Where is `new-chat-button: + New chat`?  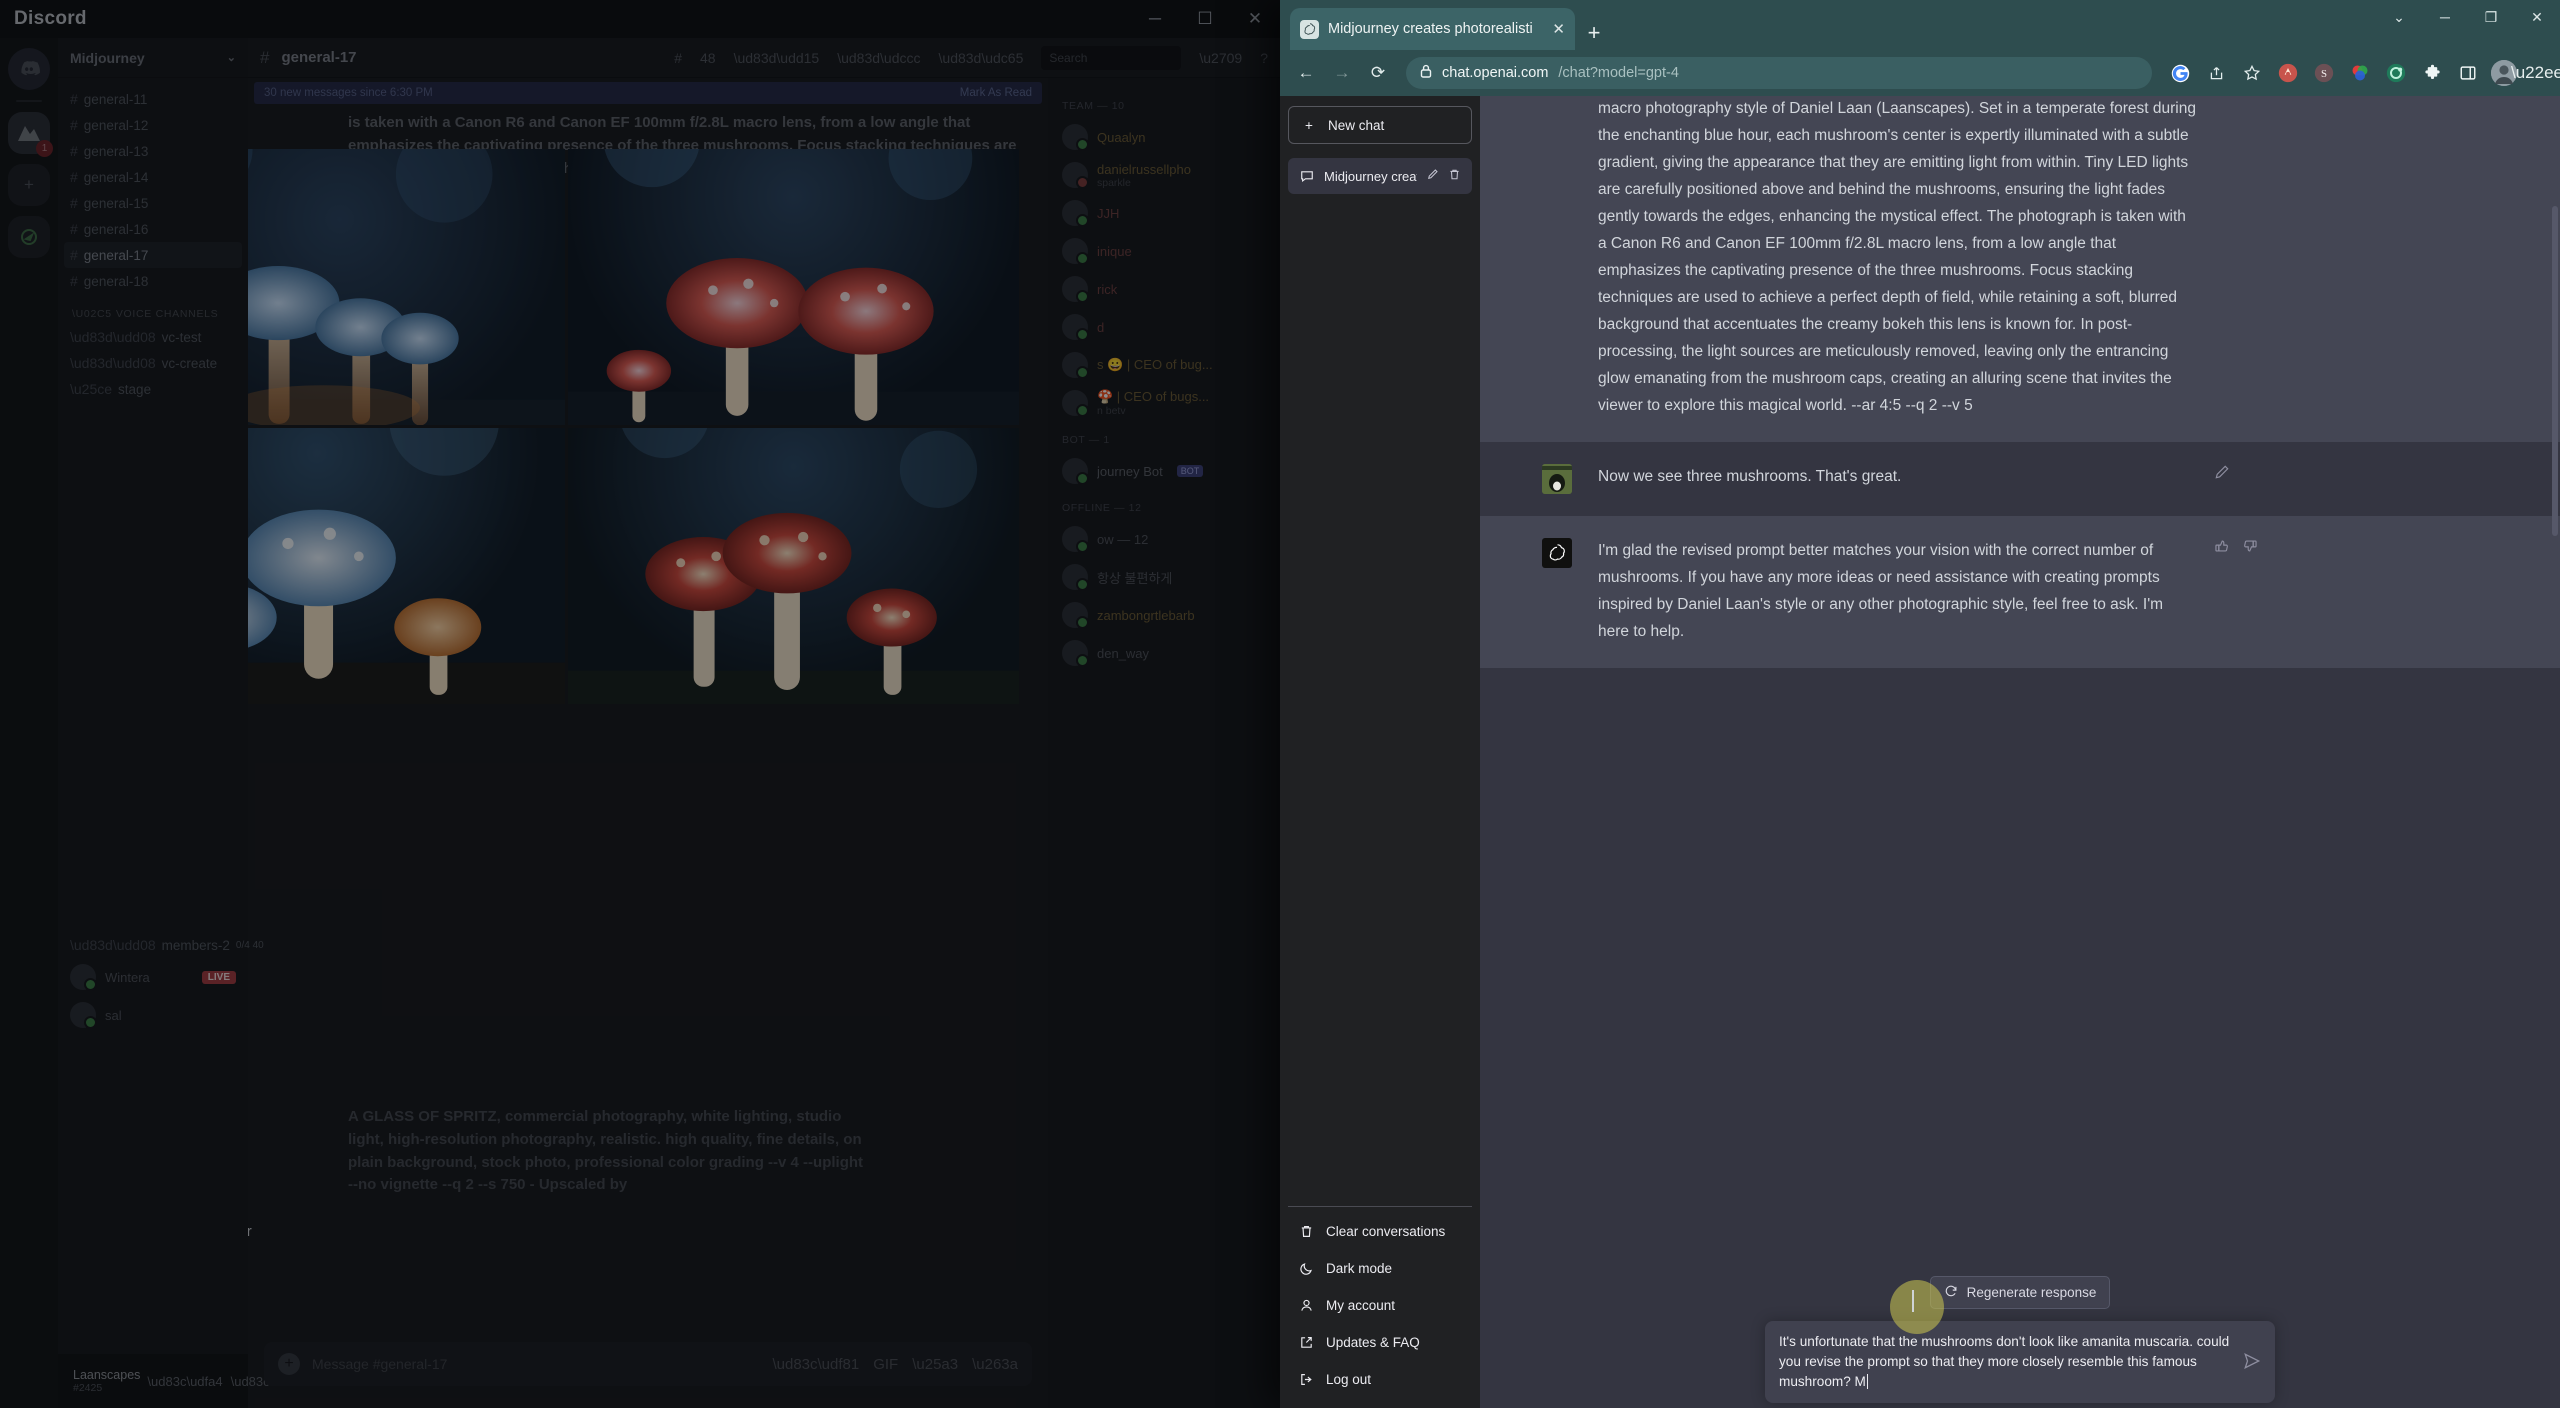 new-chat-button: + New chat is located at coordinates (1380, 125).